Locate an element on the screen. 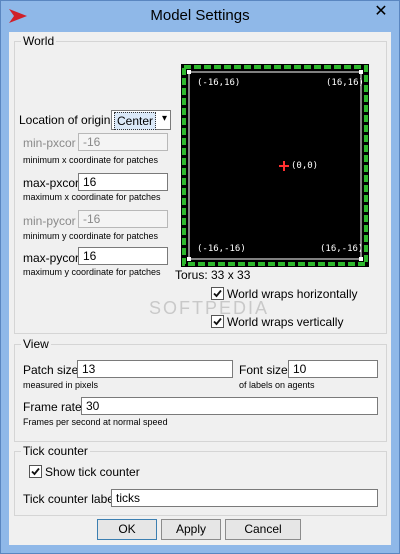  patch-size-label: Patch size is located at coordinates (51, 370).